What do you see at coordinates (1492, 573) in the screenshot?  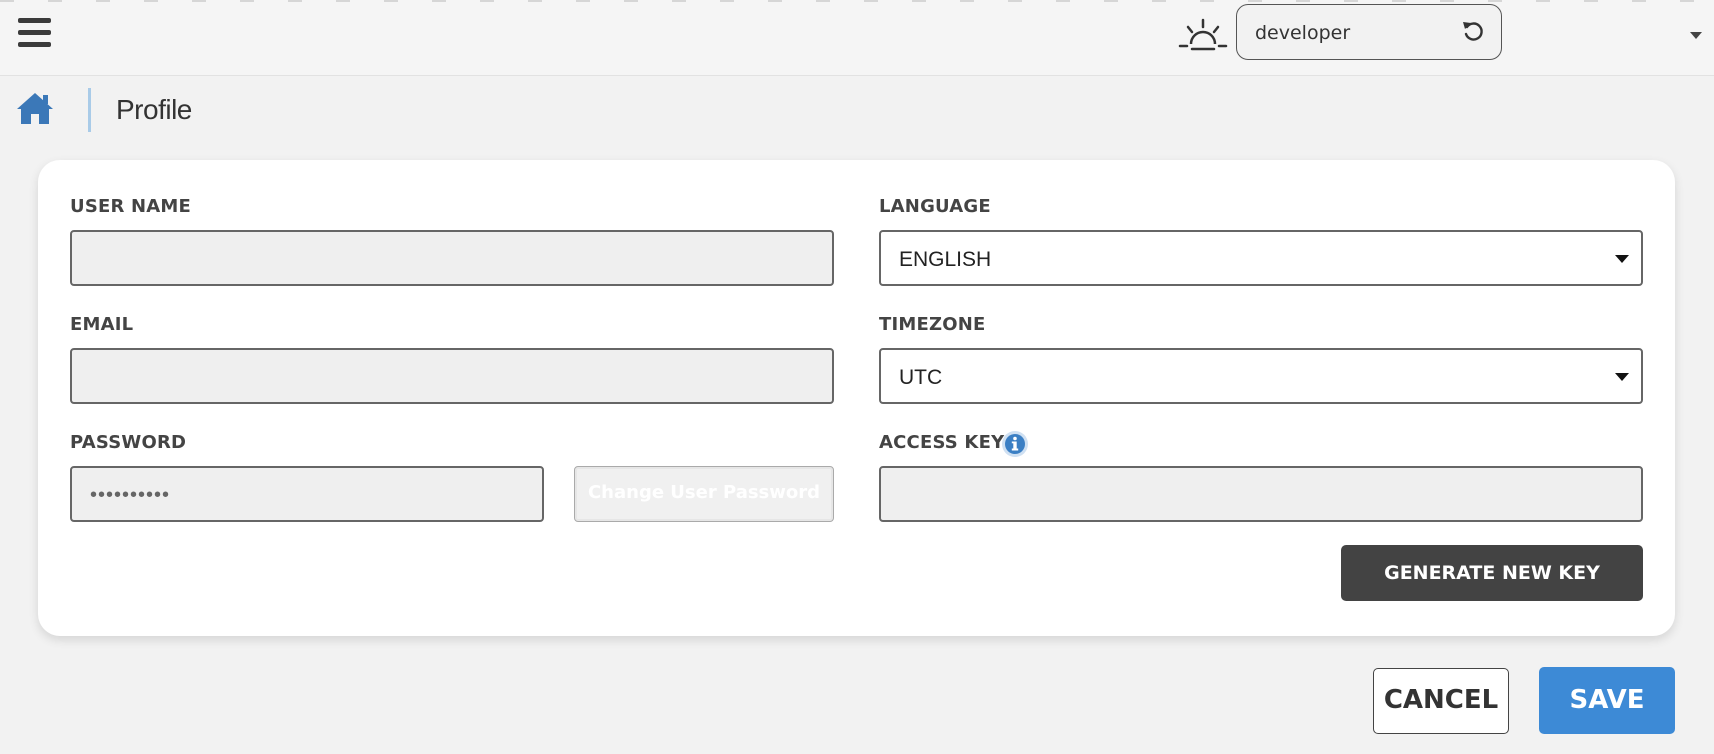 I see `generate-new-key-button: GENERATE NEW KEY` at bounding box center [1492, 573].